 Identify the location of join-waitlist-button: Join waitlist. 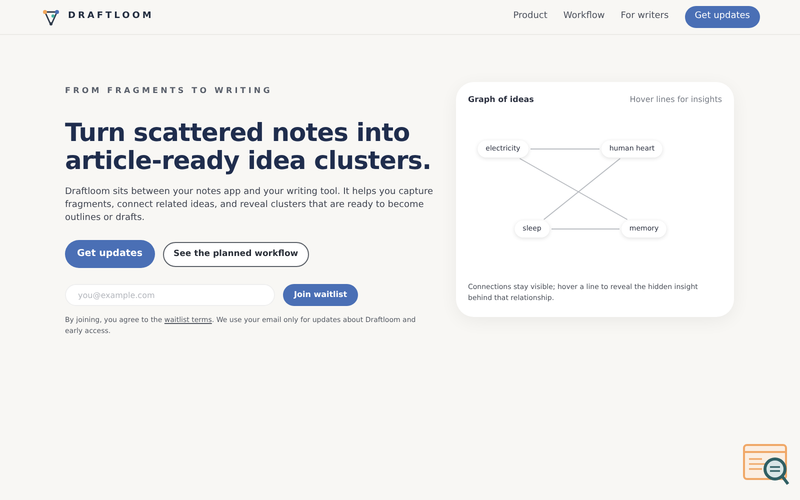
(320, 295).